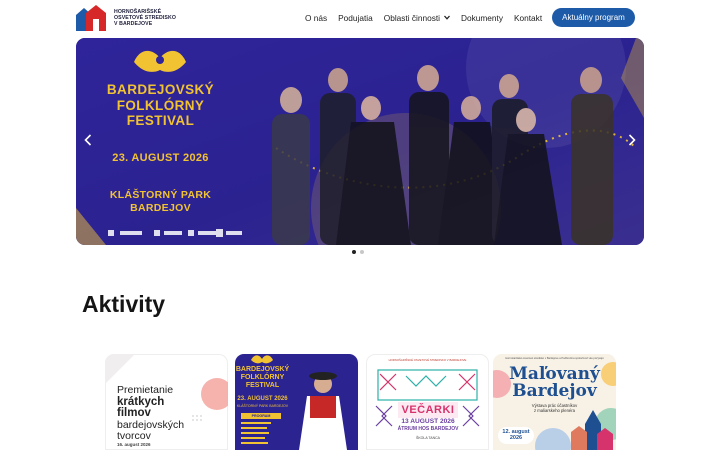 The height and width of the screenshot is (450, 720). What do you see at coordinates (528, 18) in the screenshot?
I see `nav-item-kontakt: Kontakt` at bounding box center [528, 18].